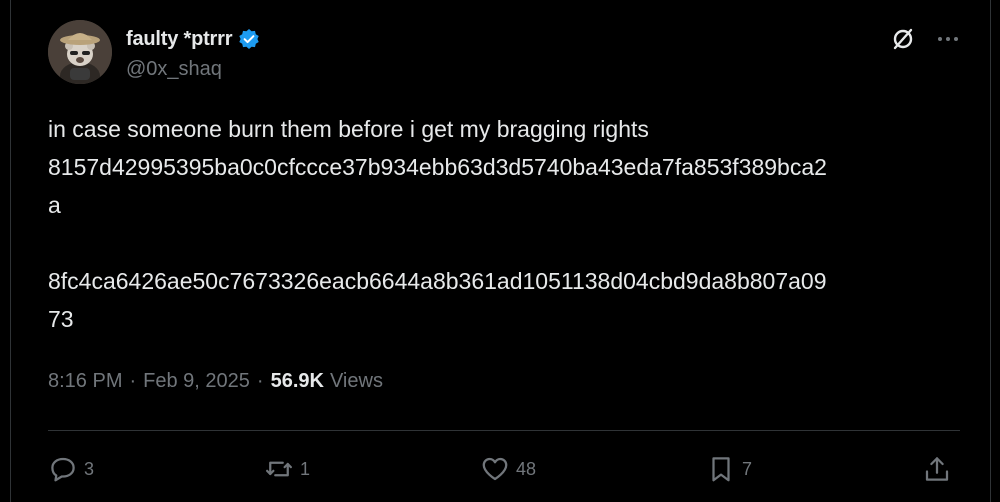  I want to click on share-icon, so click(937, 469).